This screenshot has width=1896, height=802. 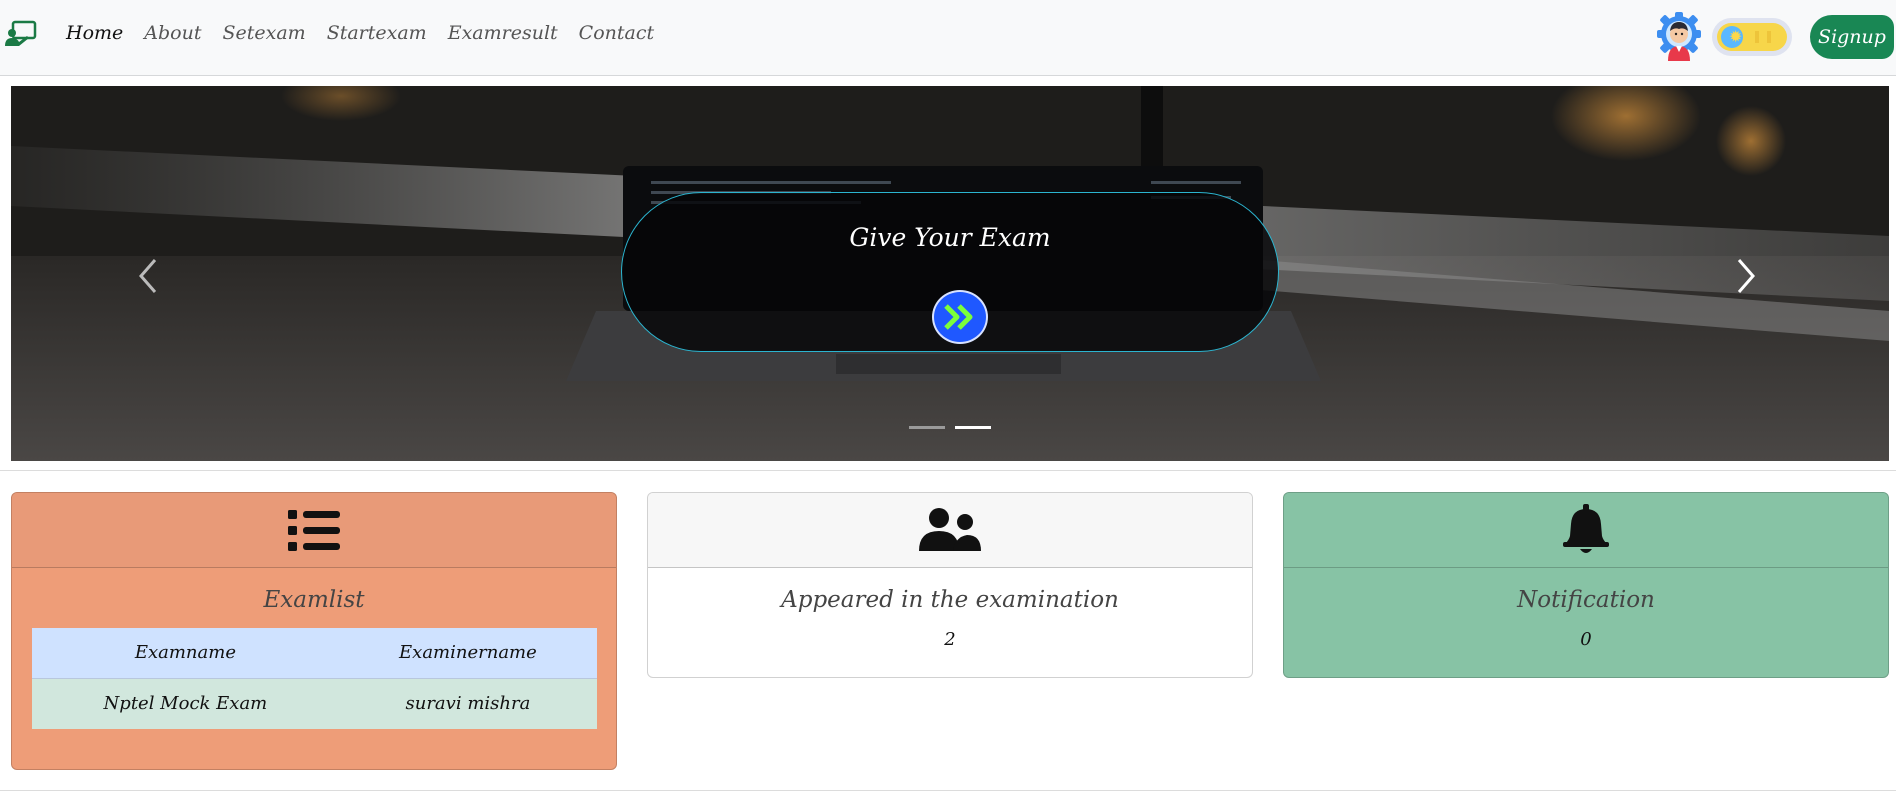 What do you see at coordinates (377, 33) in the screenshot?
I see `nav-link-startexam: Startexam` at bounding box center [377, 33].